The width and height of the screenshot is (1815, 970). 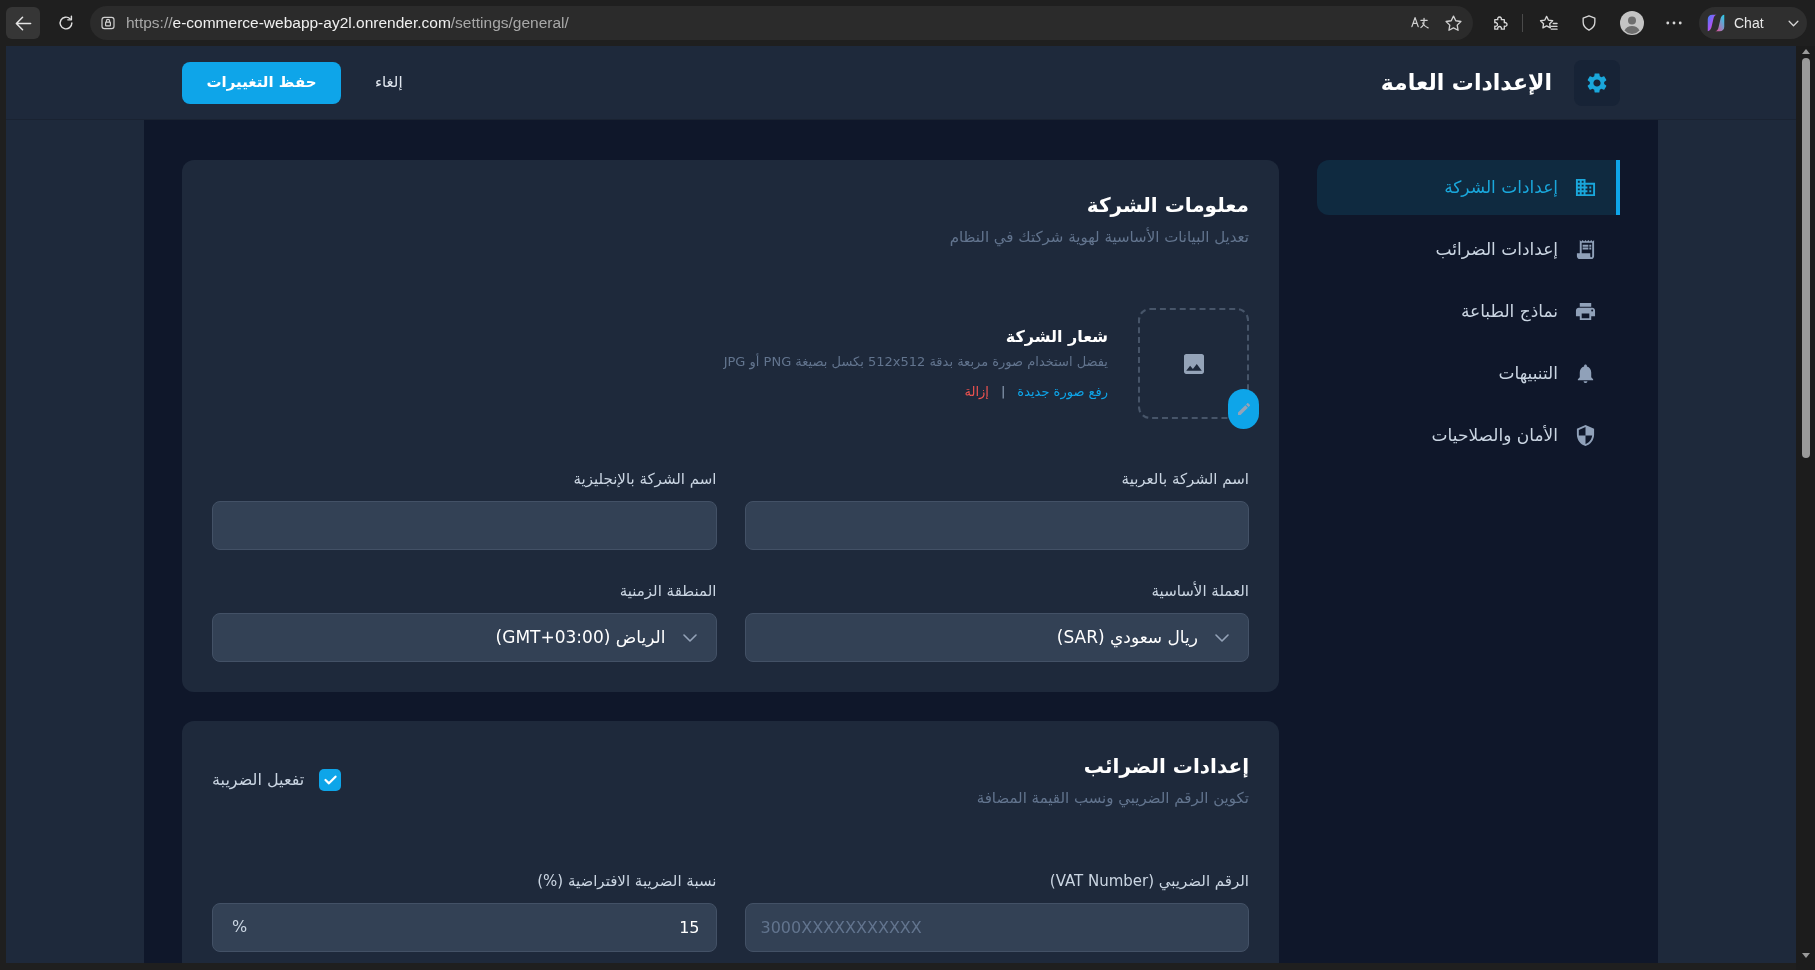 What do you see at coordinates (1585, 249) in the screenshot?
I see `receipt-icon` at bounding box center [1585, 249].